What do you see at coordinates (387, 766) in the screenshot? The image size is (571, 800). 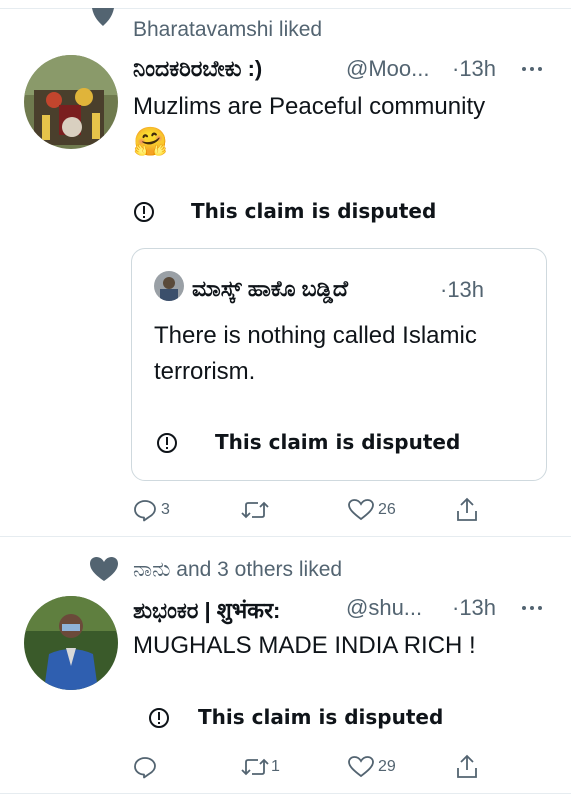 I see `like-count: 29` at bounding box center [387, 766].